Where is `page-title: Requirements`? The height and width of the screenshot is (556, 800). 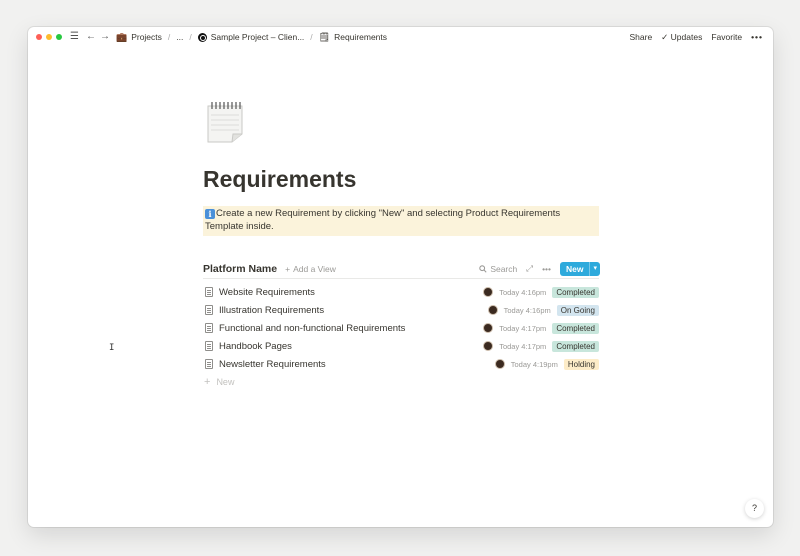
page-title: Requirements is located at coordinates (279, 179).